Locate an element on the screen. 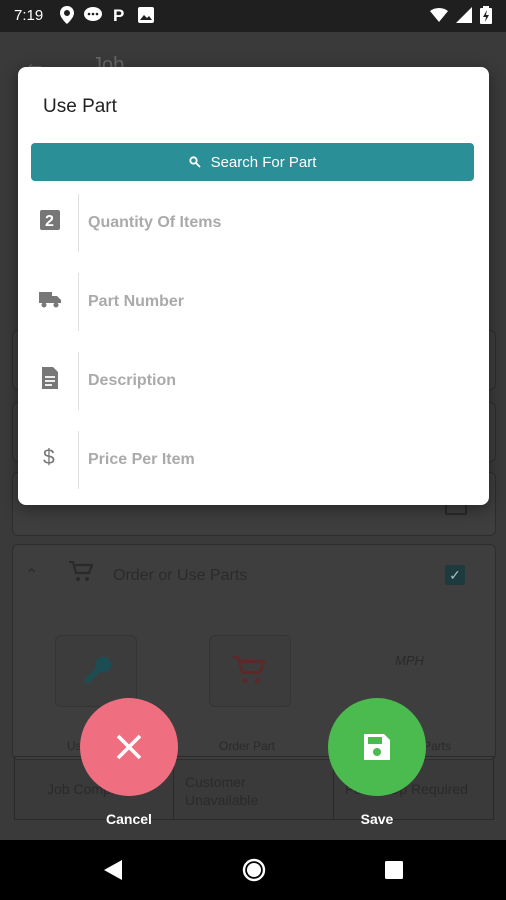  search-button-label: Search For Part is located at coordinates (263, 162).